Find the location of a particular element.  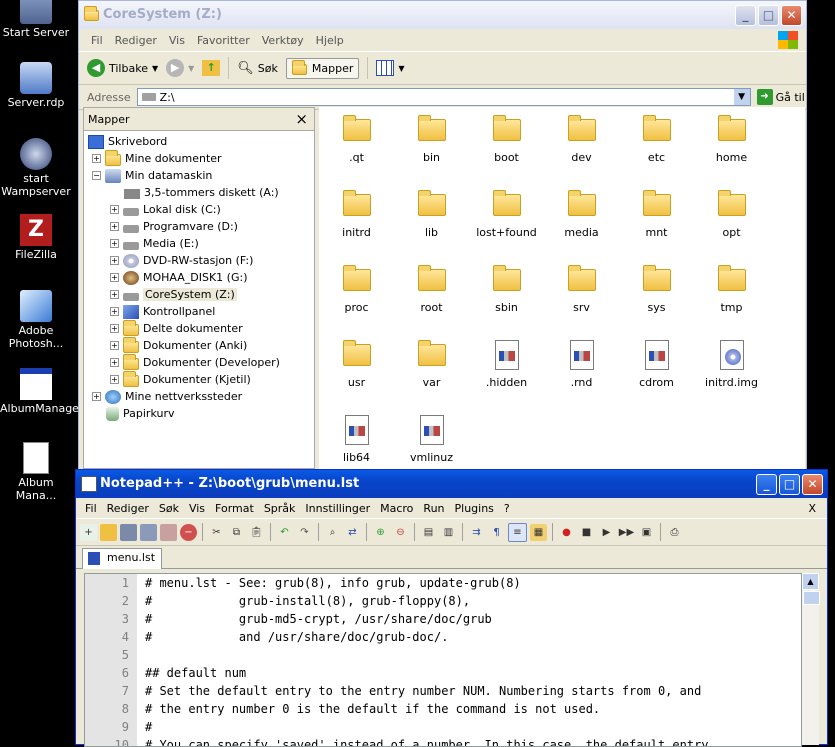

play-macro-icon: ▶ is located at coordinates (606, 532).